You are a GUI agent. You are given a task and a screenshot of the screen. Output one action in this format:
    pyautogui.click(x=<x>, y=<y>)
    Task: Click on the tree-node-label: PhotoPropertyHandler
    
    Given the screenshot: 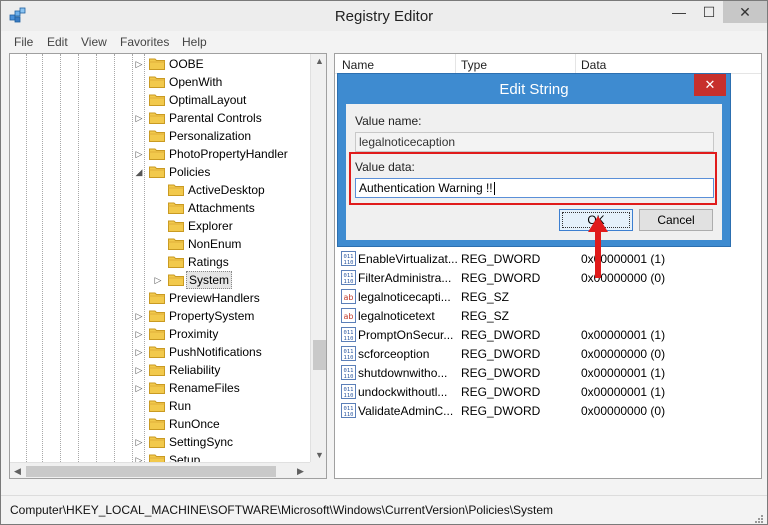 What is the action you would take?
    pyautogui.click(x=228, y=154)
    